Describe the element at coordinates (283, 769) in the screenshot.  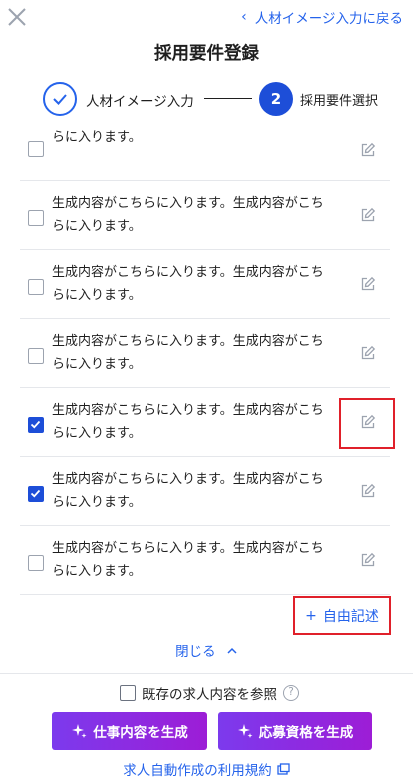
I see `external-link-icon` at that location.